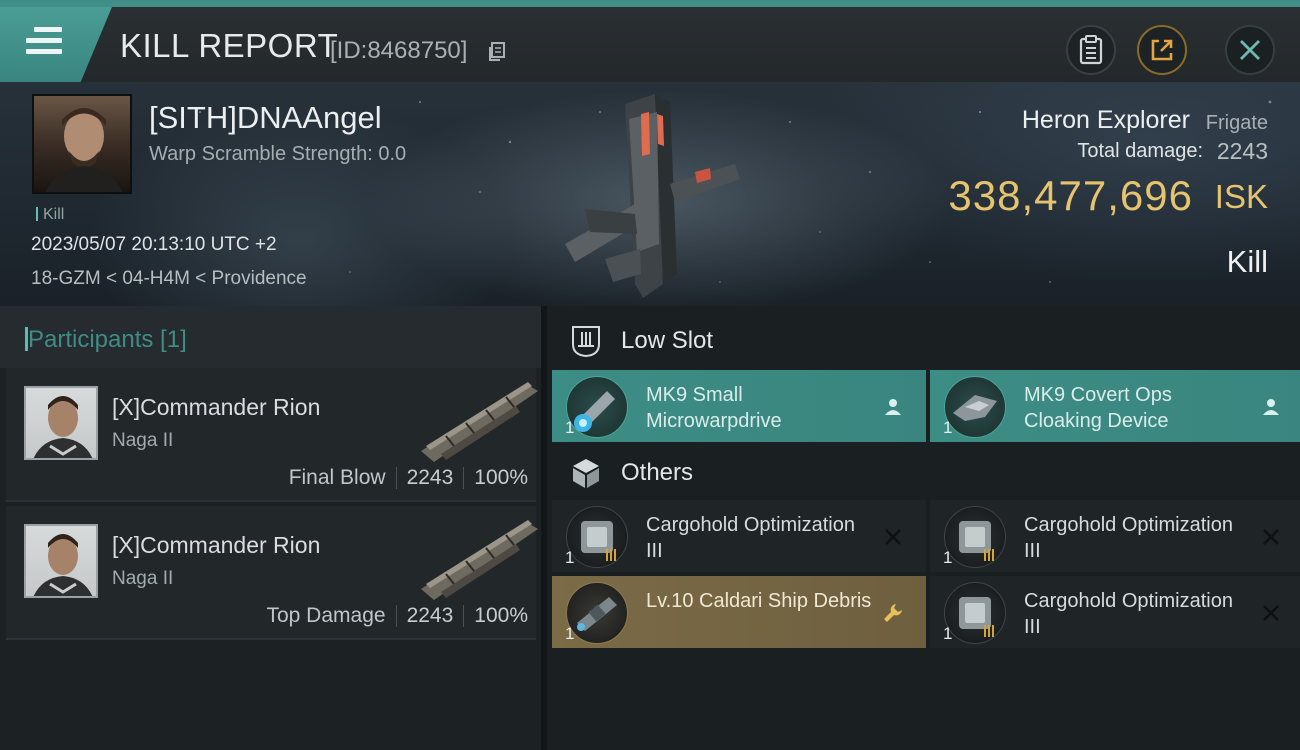  I want to click on top-bar: KILL REPORT [ID:8468750], so click(650, 41).